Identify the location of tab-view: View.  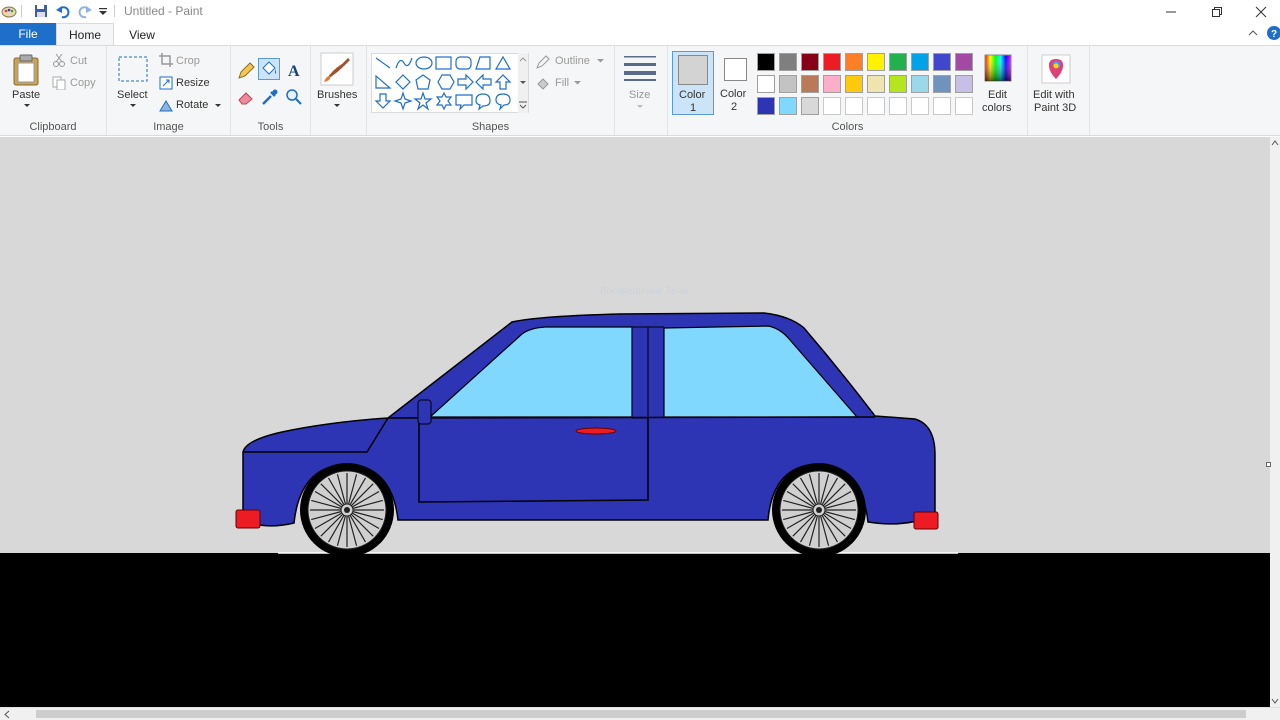
(142, 34).